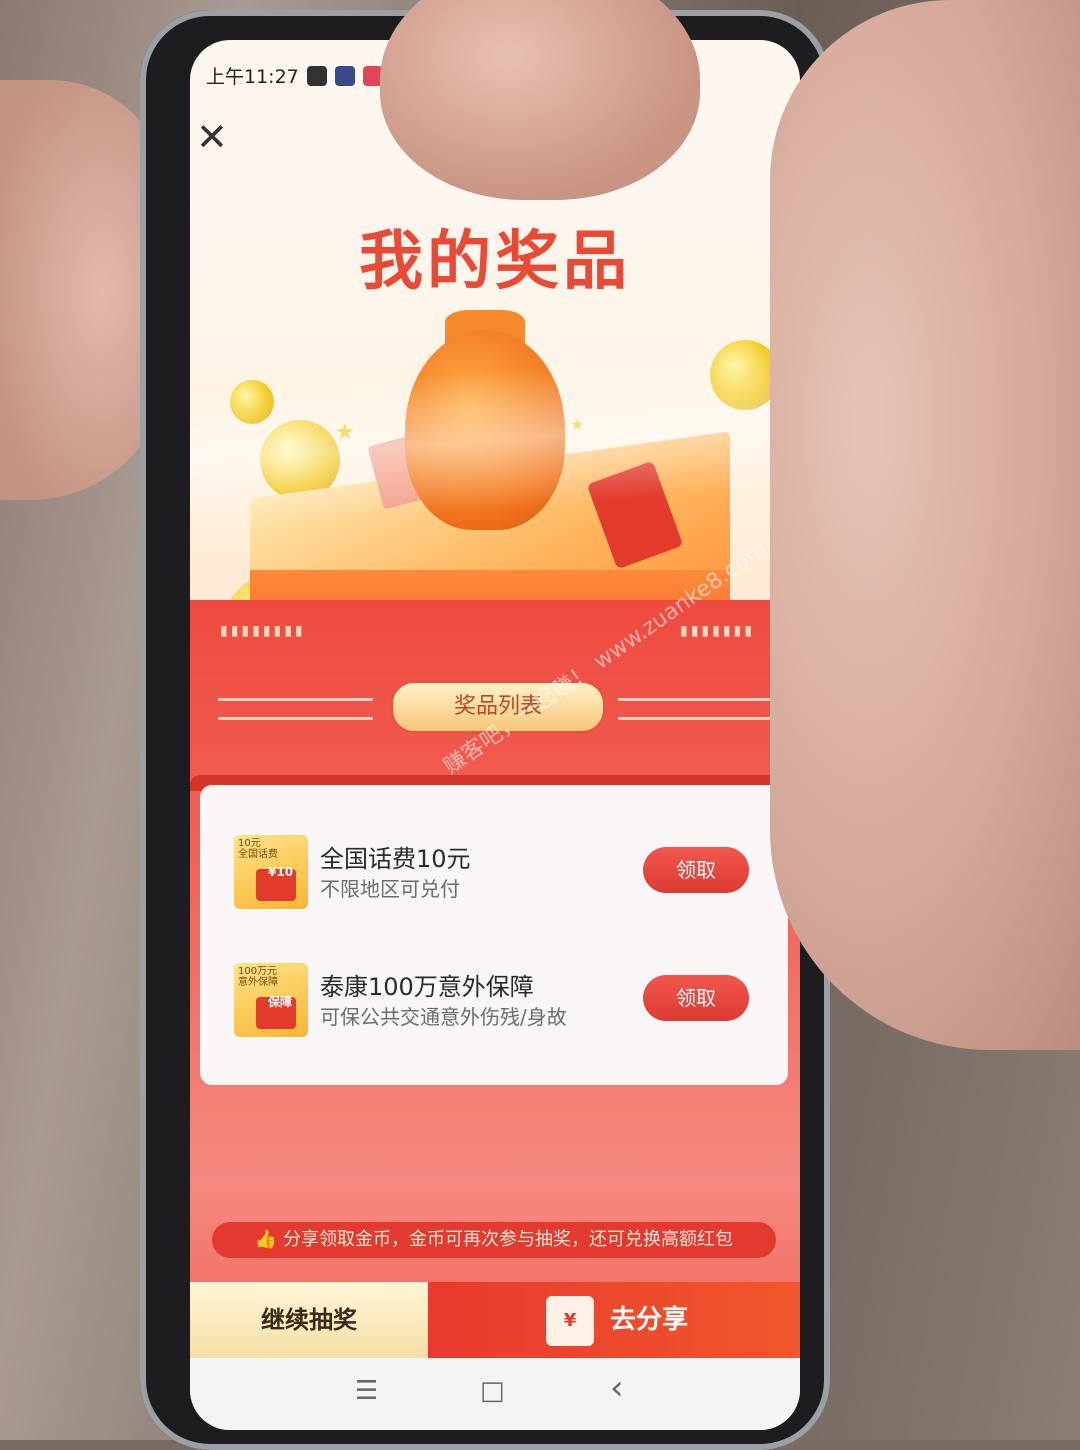 The height and width of the screenshot is (1450, 1080). Describe the element at coordinates (258, 849) in the screenshot. I see `thumb-label: 10元 全国话费` at that location.